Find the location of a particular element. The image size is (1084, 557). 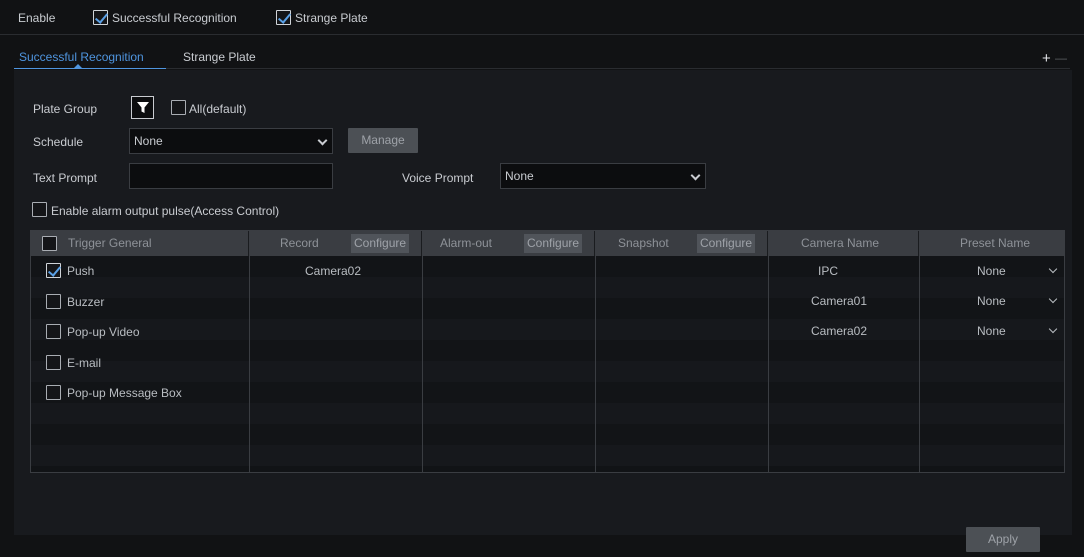

schedule-select-value: None is located at coordinates (148, 141).